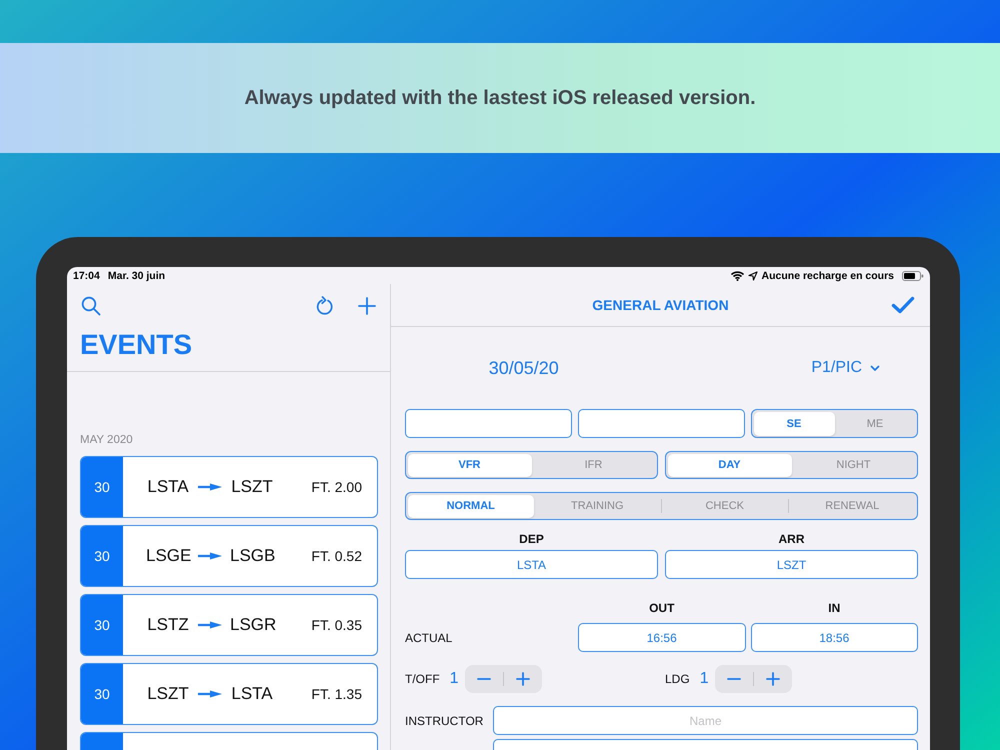  What do you see at coordinates (753, 275) in the screenshot?
I see `location-icon` at bounding box center [753, 275].